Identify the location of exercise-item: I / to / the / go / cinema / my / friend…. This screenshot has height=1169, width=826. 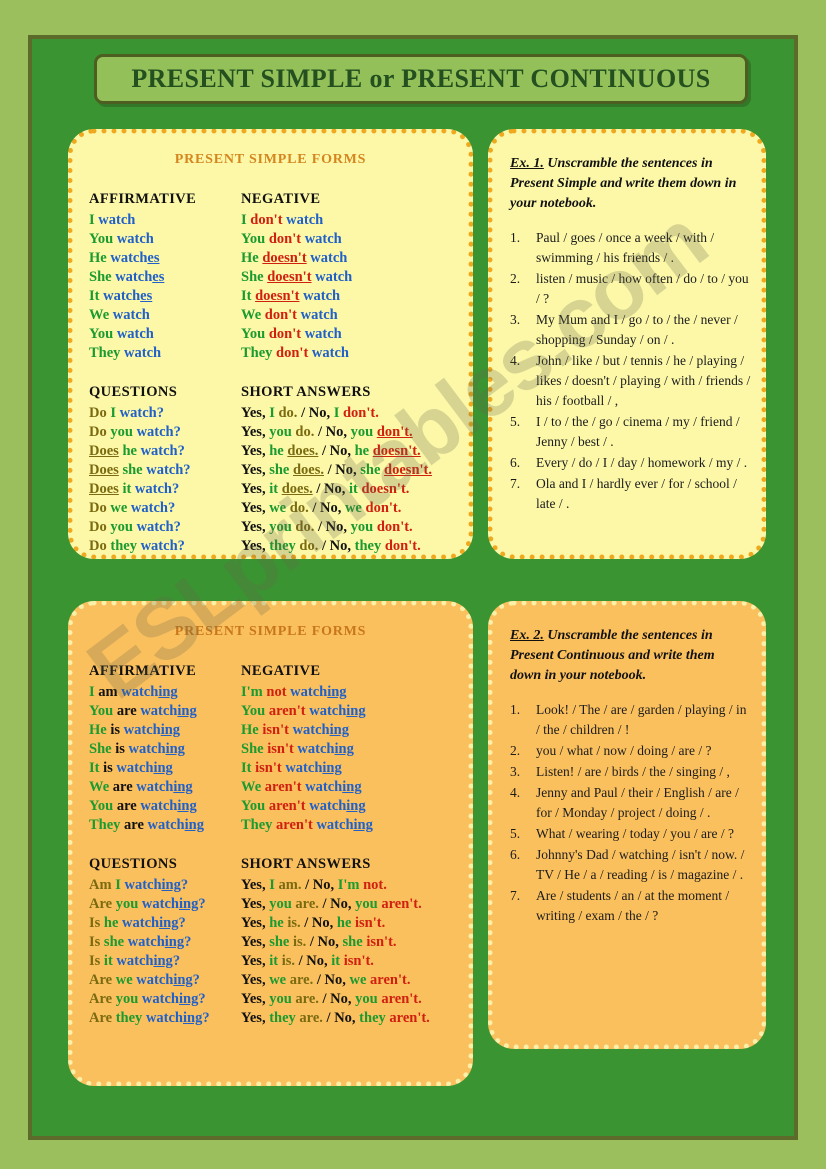
(625, 430).